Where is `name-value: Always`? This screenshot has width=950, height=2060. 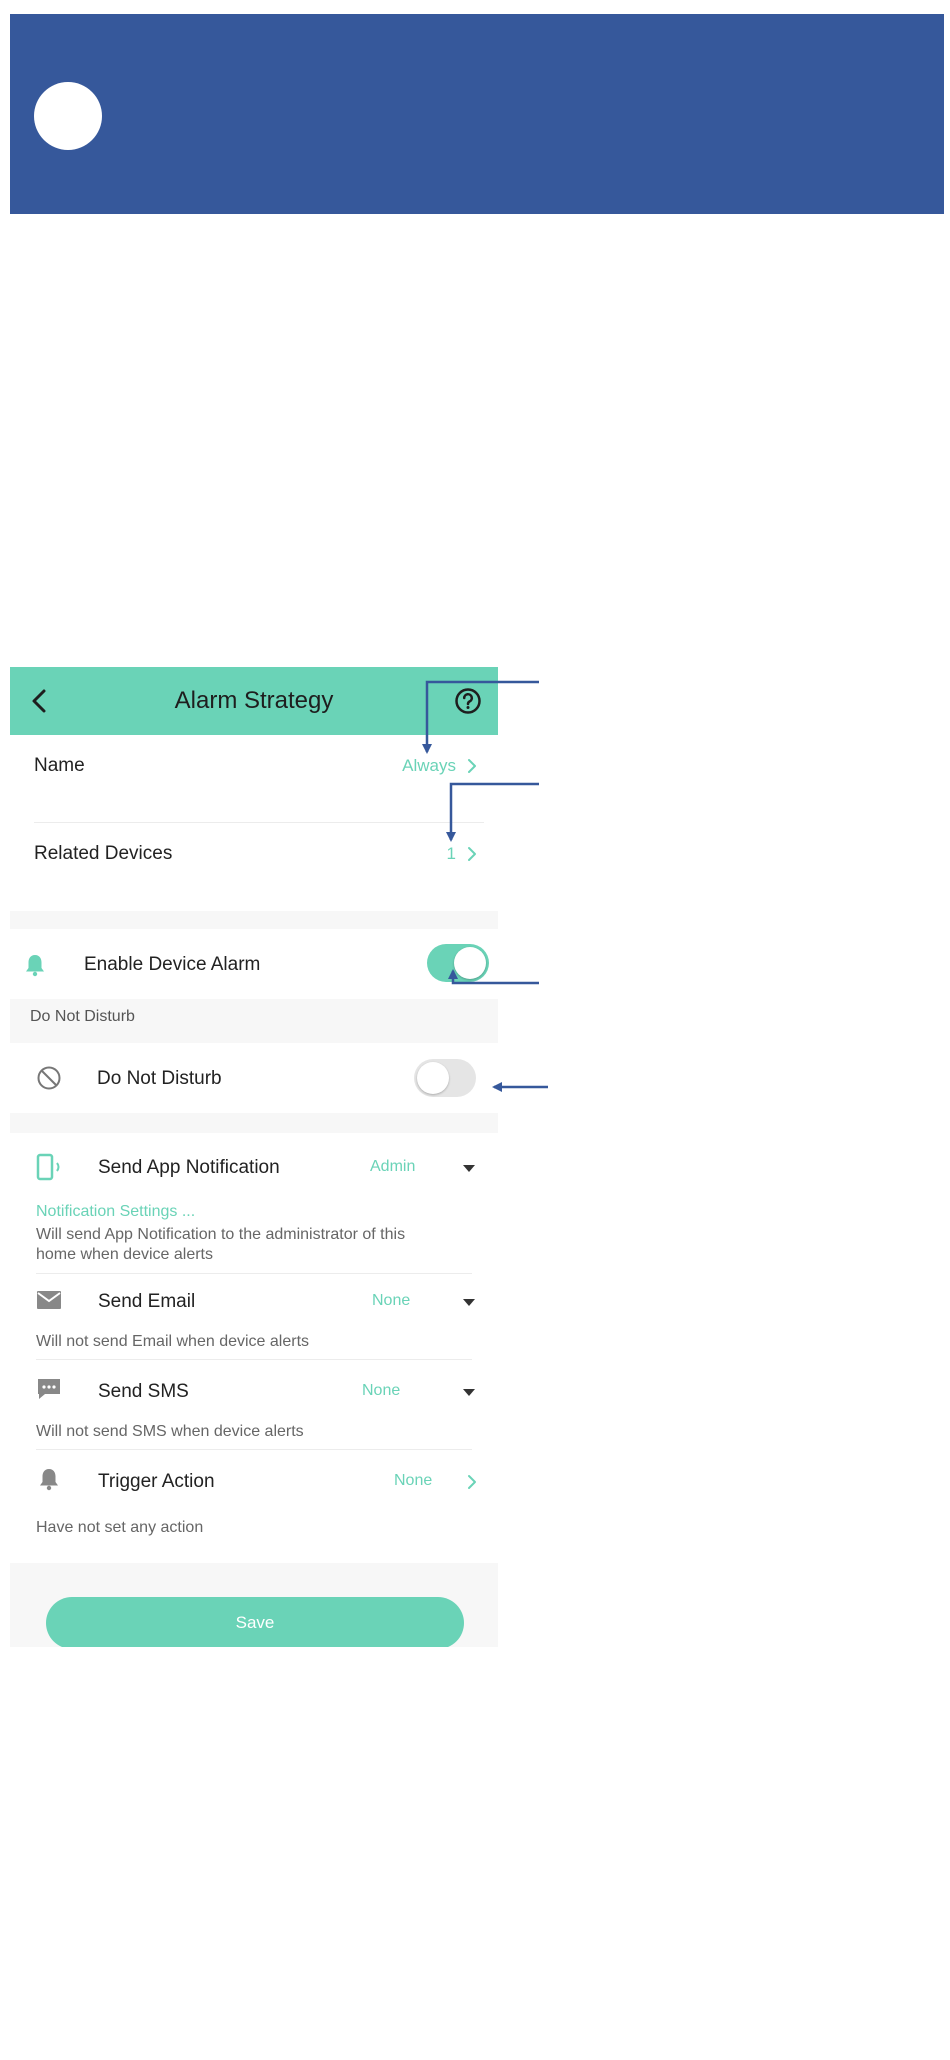
name-value: Always is located at coordinates (429, 765).